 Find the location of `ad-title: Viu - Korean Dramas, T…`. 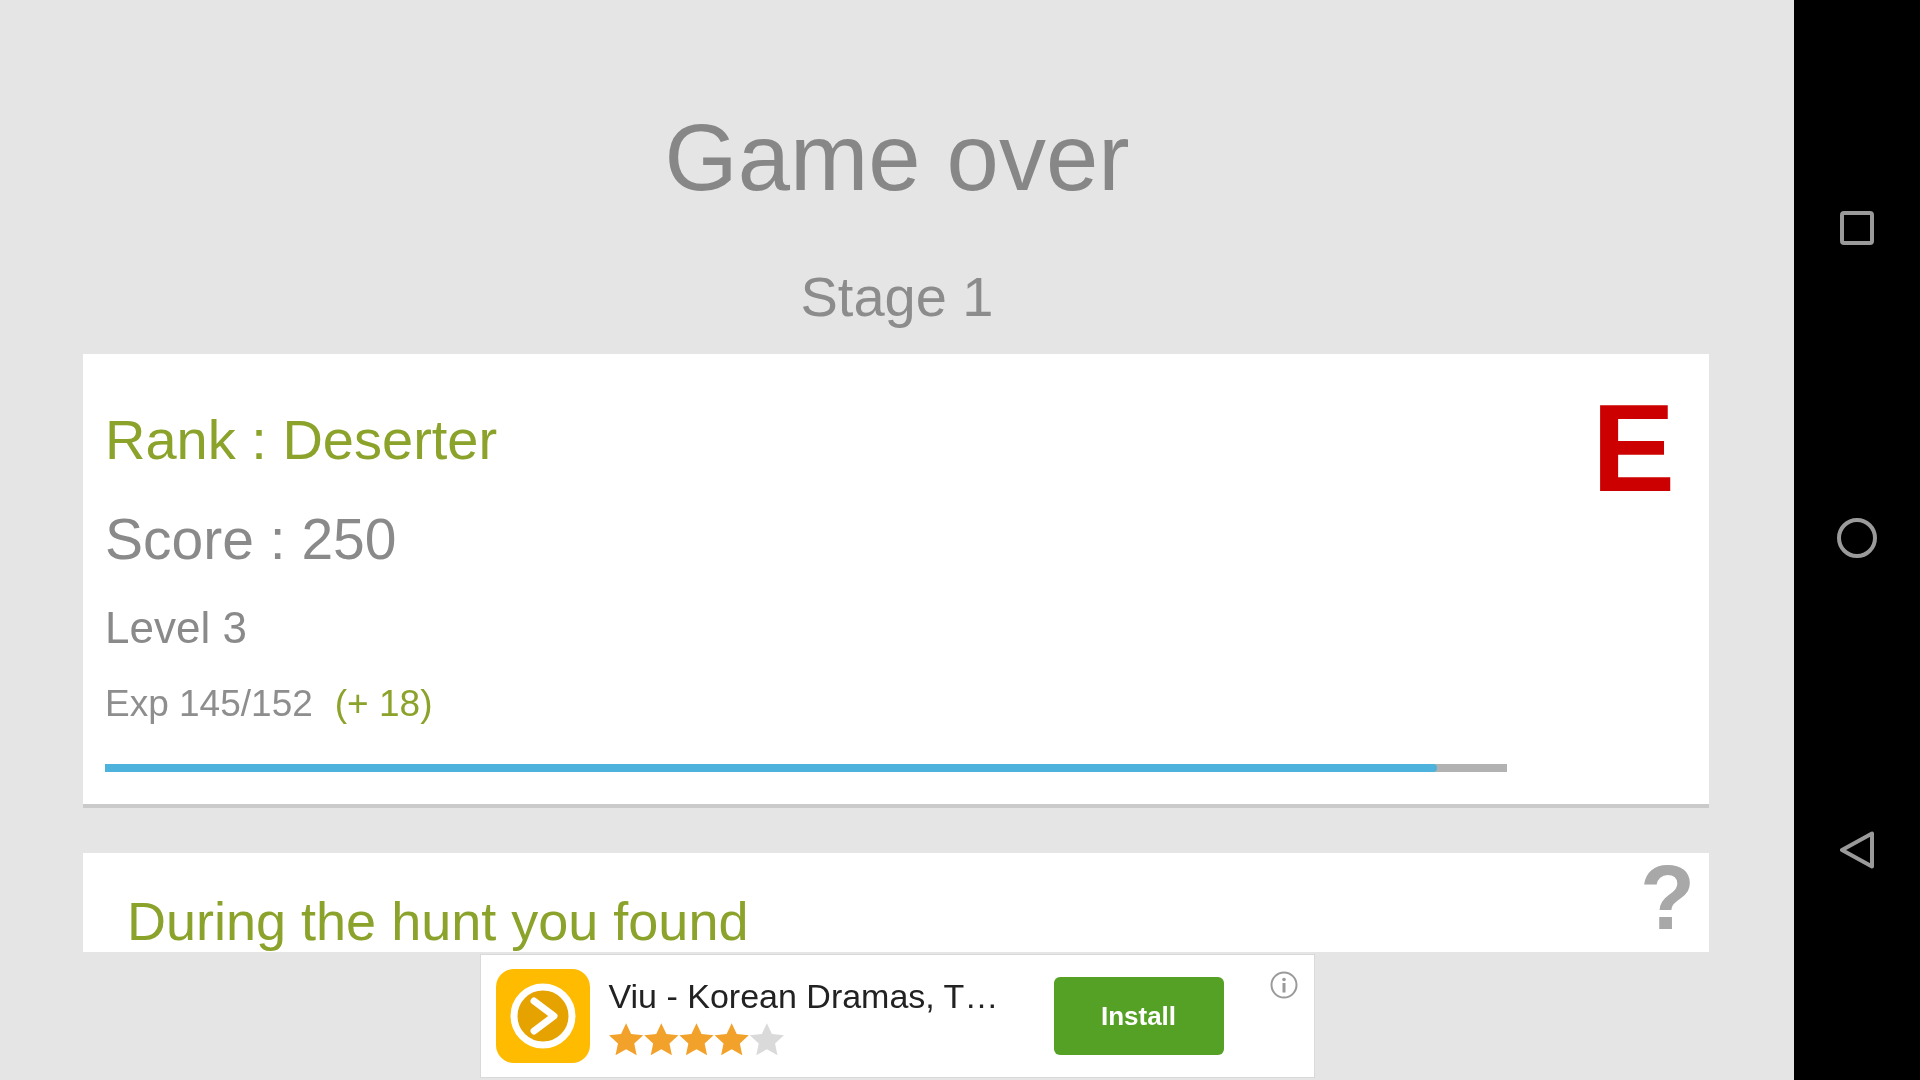

ad-title: Viu - Korean Dramas, T… is located at coordinates (803, 996).